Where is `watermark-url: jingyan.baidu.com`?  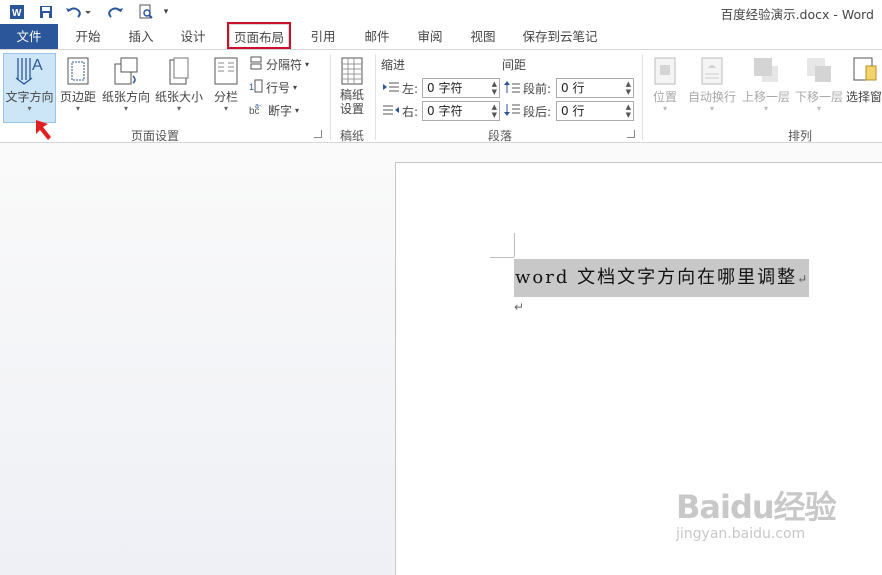
watermark-url: jingyan.baidu.com is located at coordinates (741, 534).